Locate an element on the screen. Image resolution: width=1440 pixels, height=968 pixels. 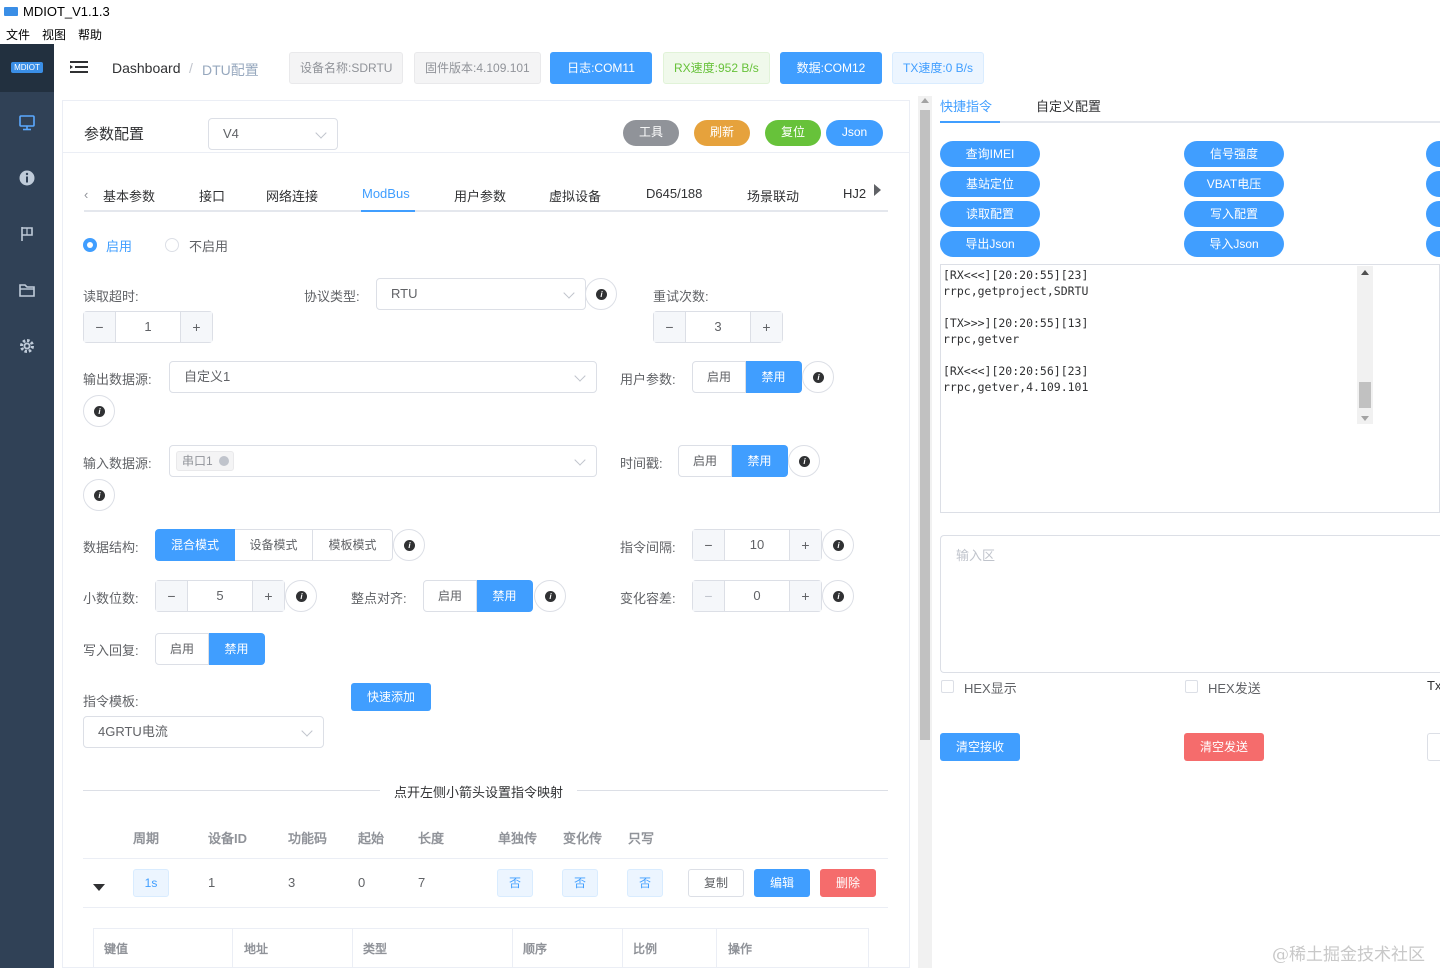
cmd-interval-stepper: −10 + is located at coordinates (757, 545).